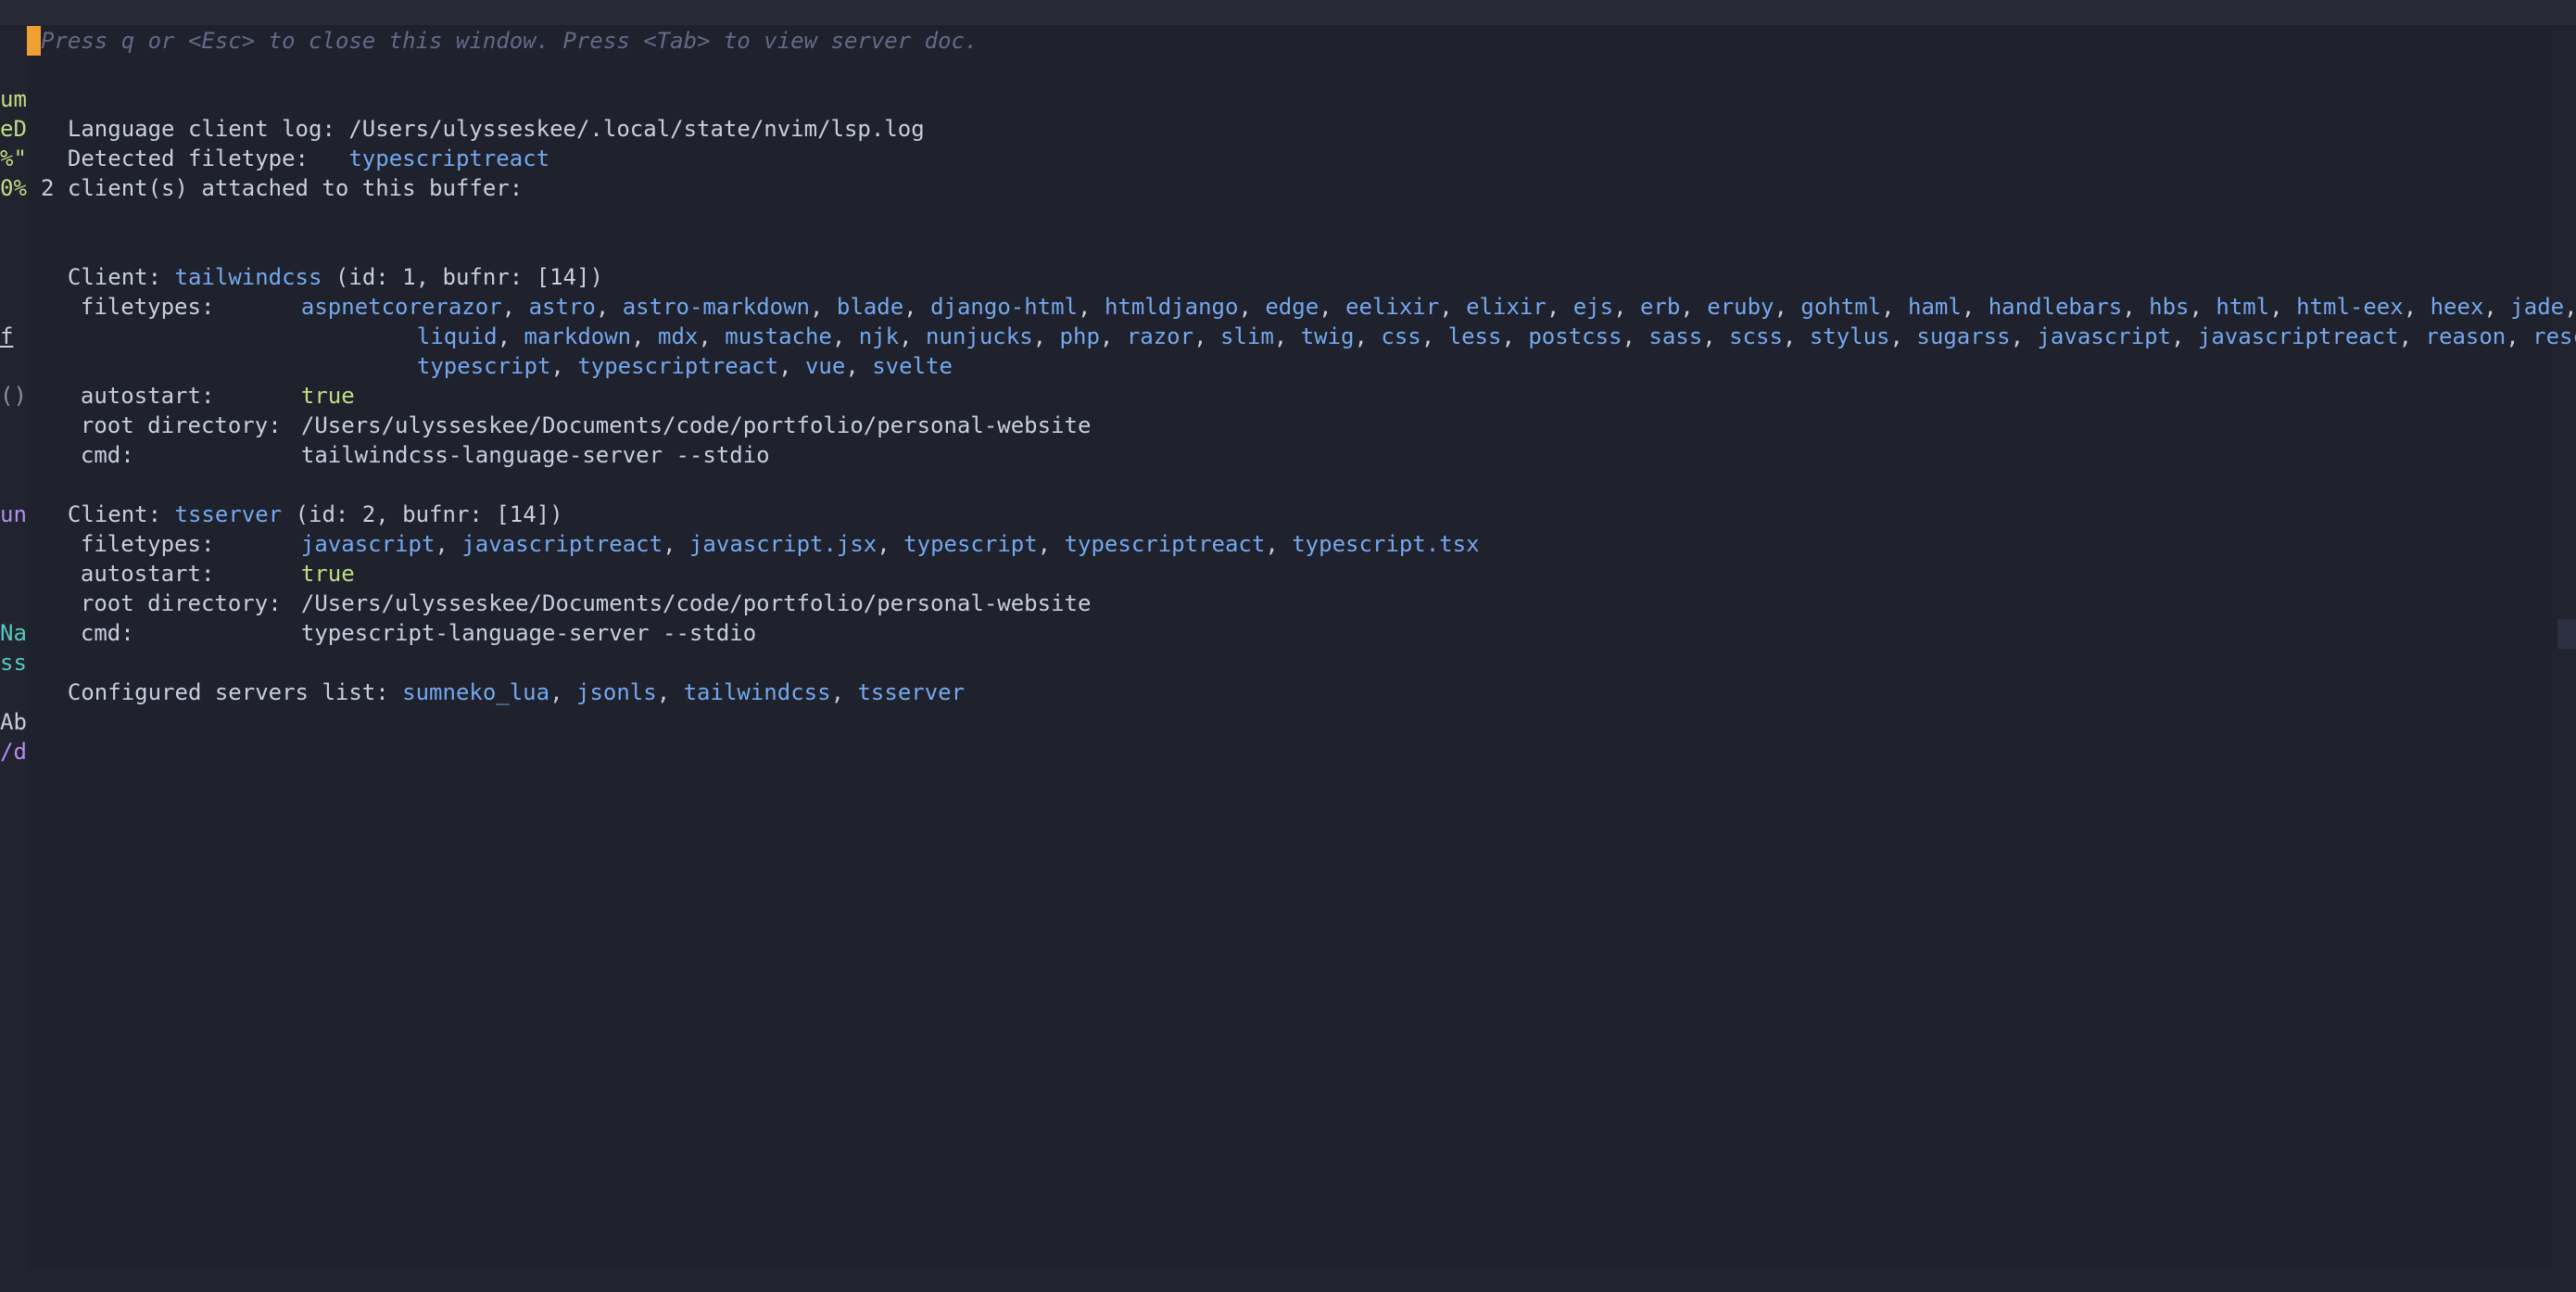  I want to click on filetype-item: stylus, so click(1849, 336).